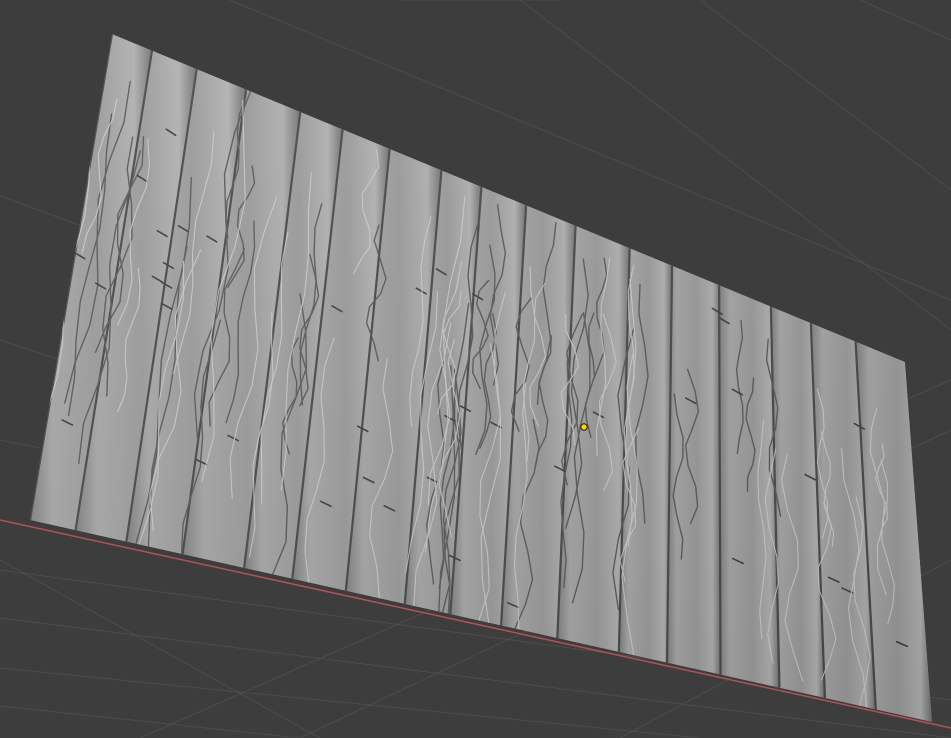 This screenshot has width=951, height=738. Describe the element at coordinates (584, 427) in the screenshot. I see `object-origin-dot-icon` at that location.